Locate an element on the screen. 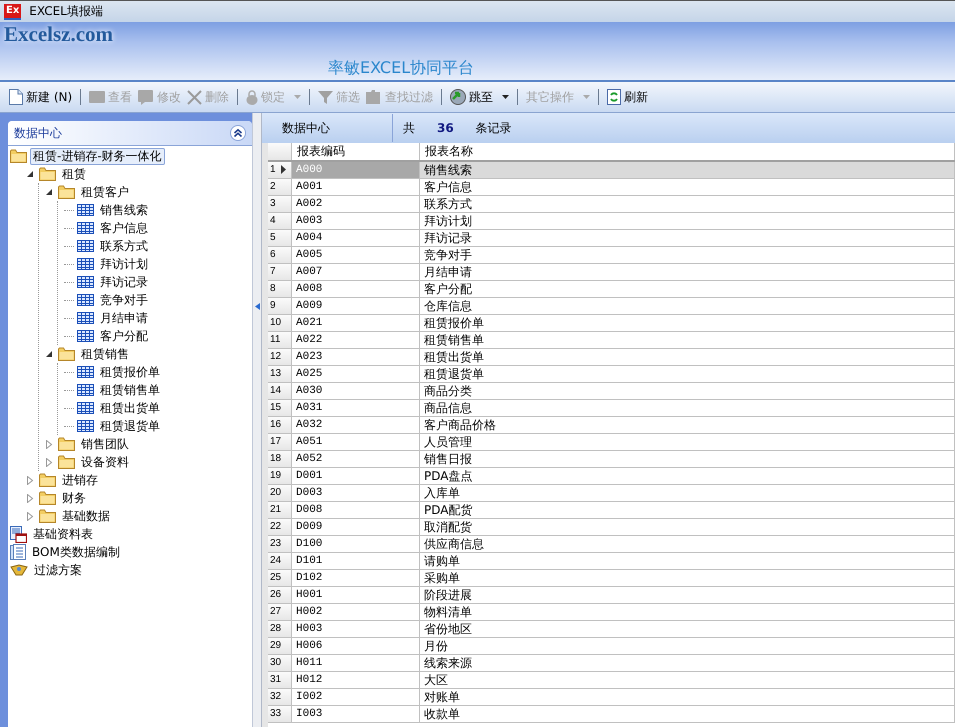  table-row: 11 A022 租赁销售单 is located at coordinates (611, 340).